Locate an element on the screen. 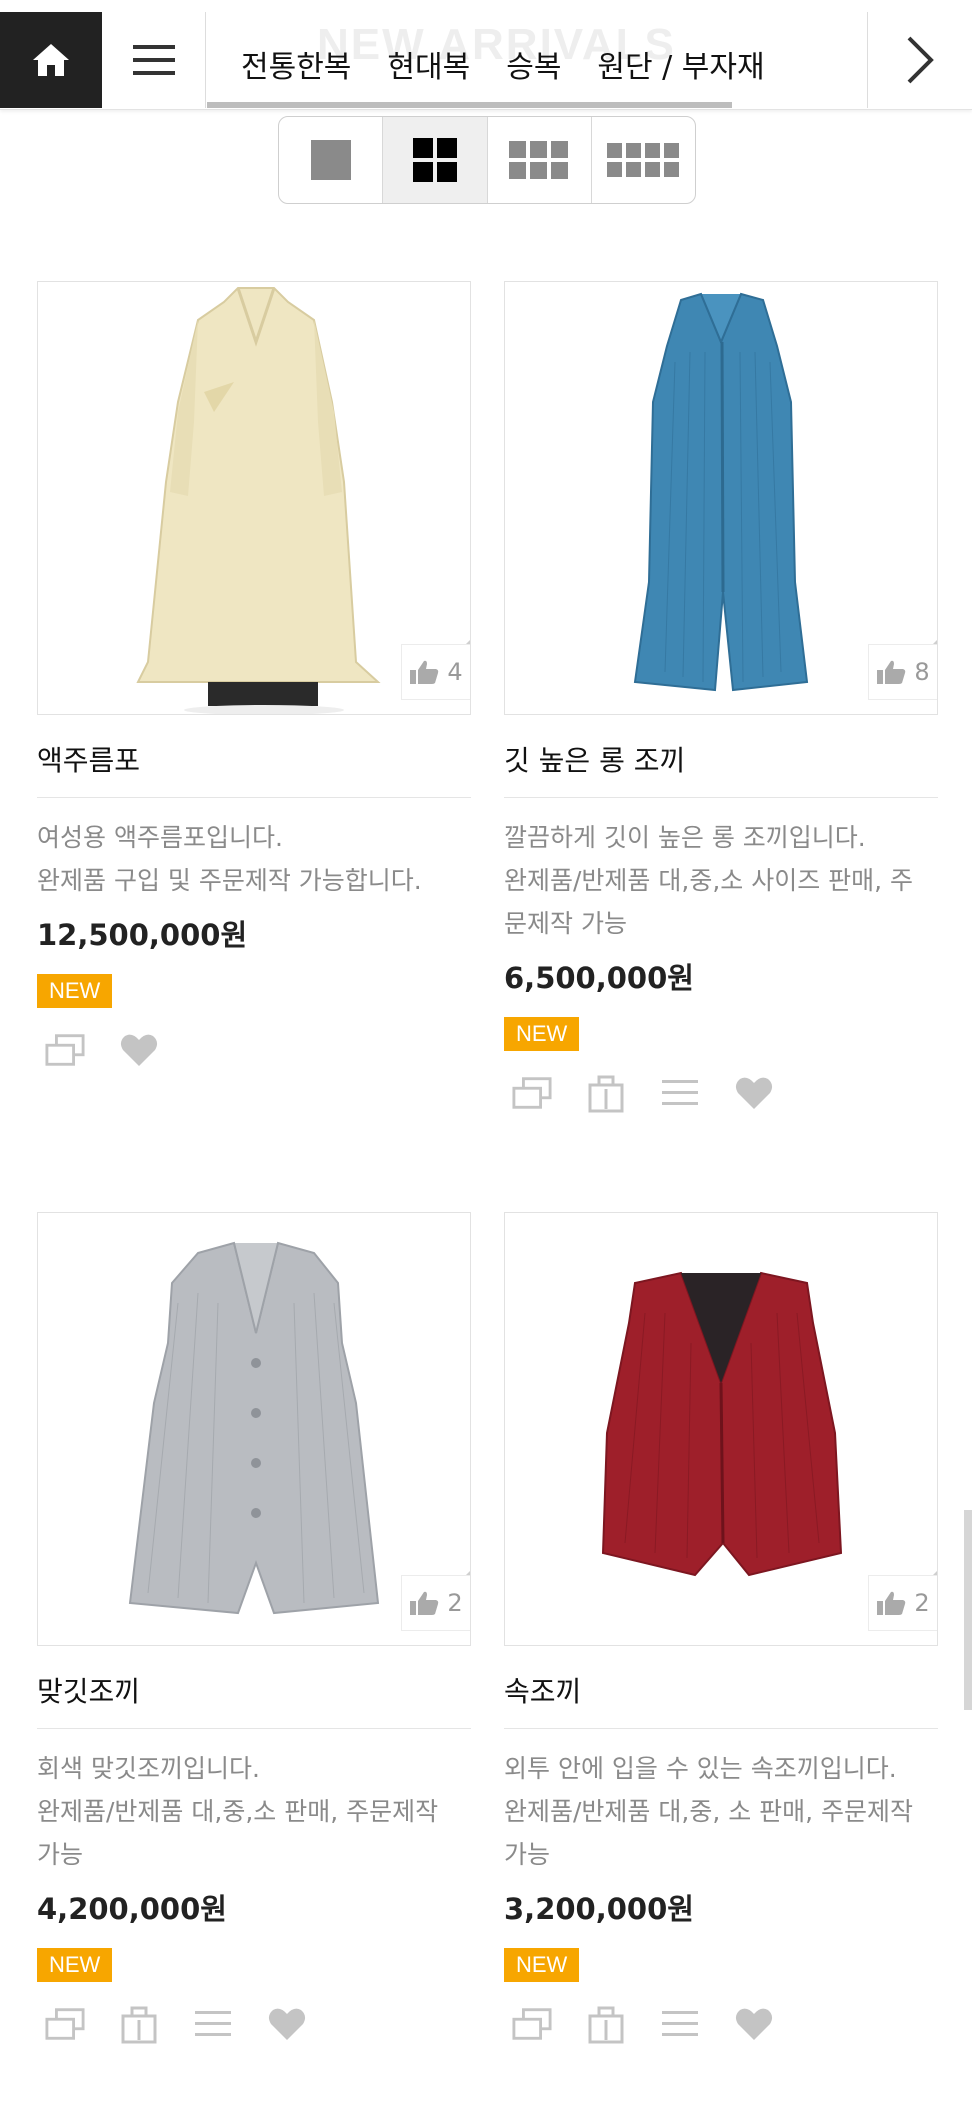 This screenshot has width=972, height=2121. product-price: 6,500,000원 is located at coordinates (599, 978).